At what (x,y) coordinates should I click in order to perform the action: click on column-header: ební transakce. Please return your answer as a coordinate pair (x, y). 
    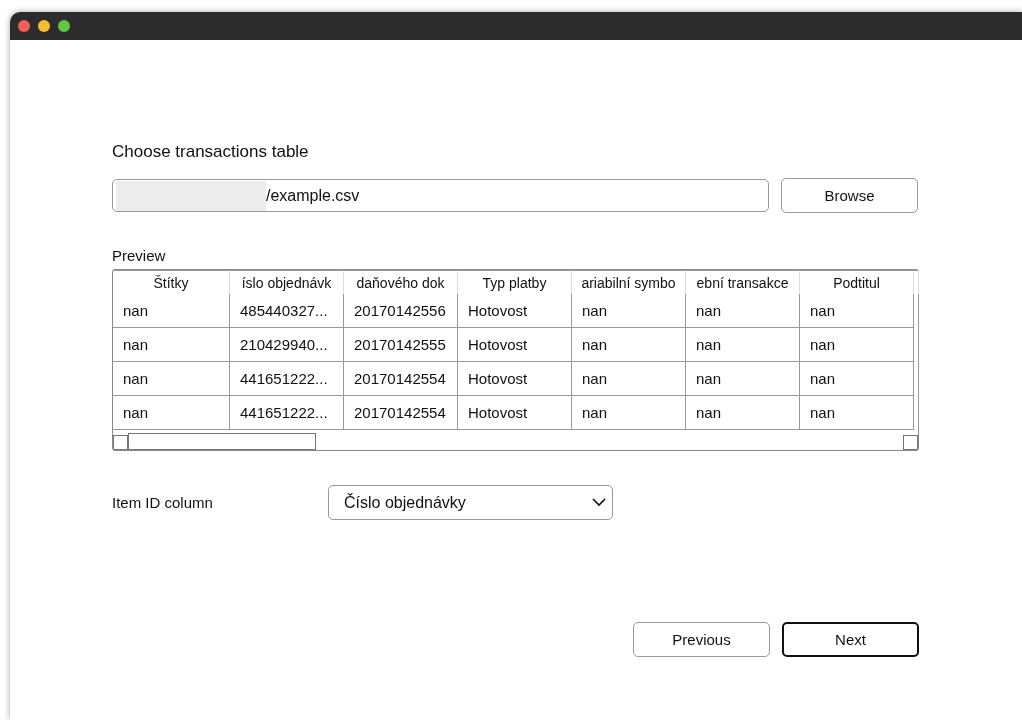
    Looking at the image, I should click on (743, 282).